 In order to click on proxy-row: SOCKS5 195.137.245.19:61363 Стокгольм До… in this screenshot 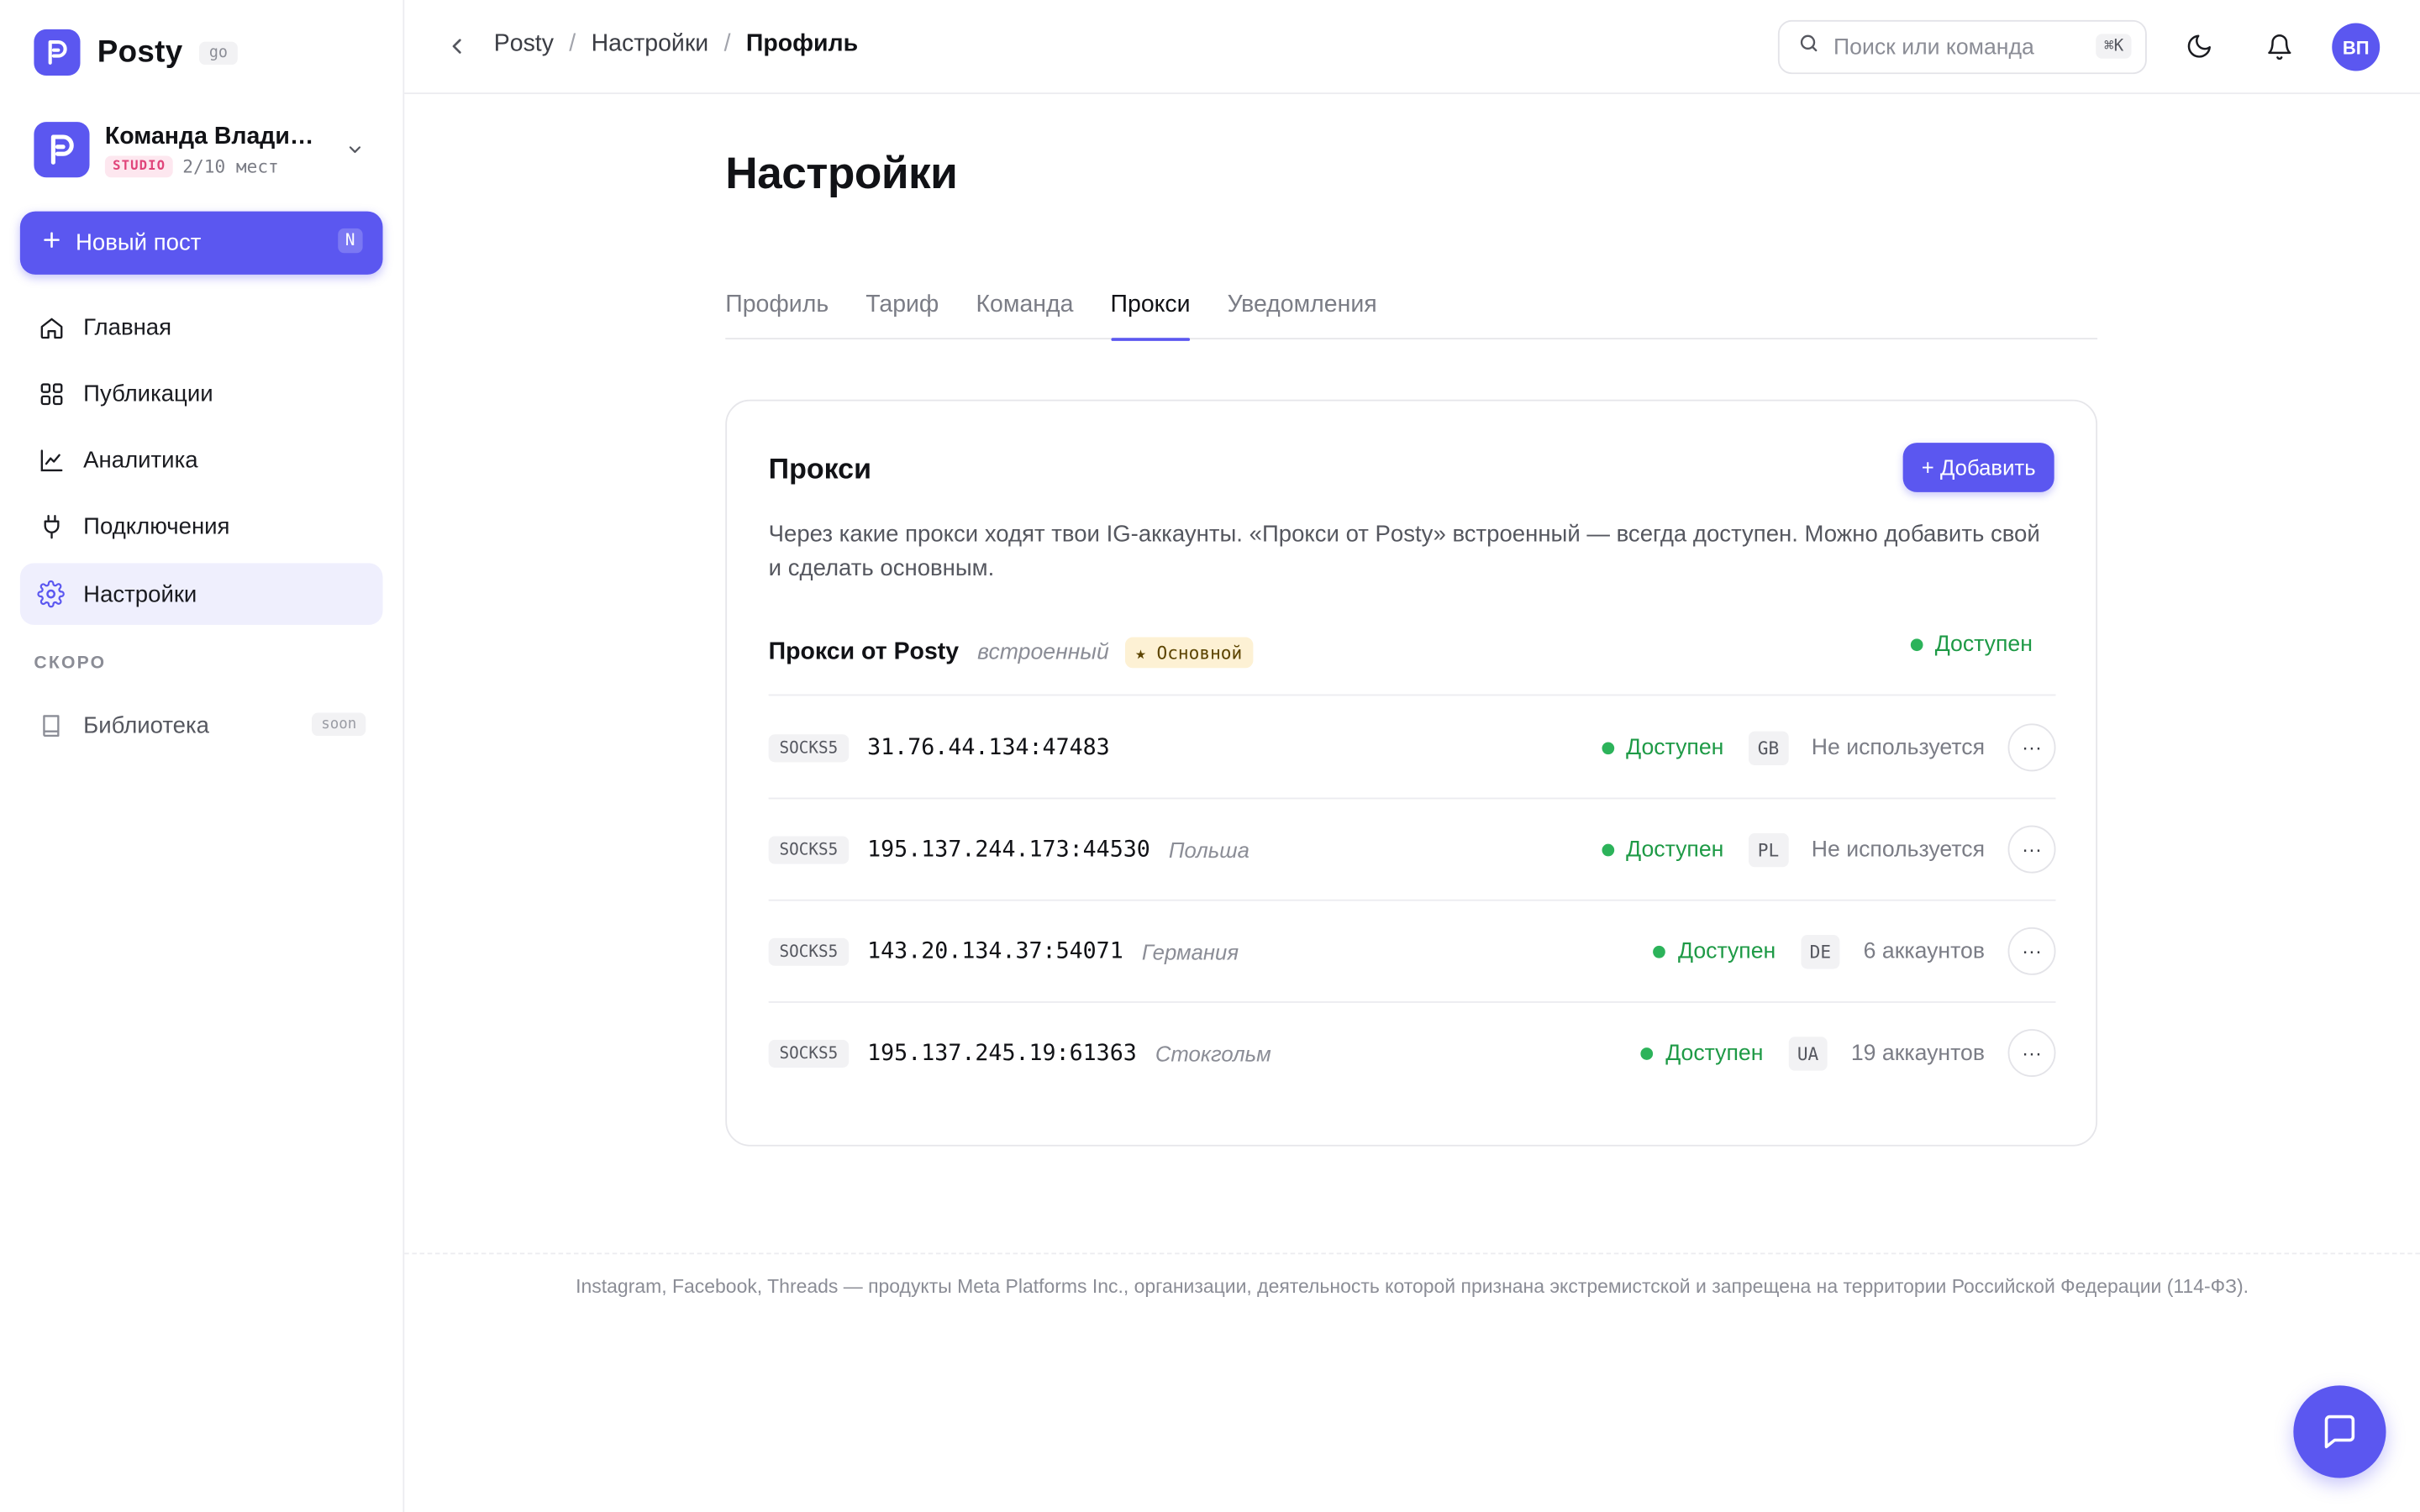, I will do `click(1412, 1054)`.